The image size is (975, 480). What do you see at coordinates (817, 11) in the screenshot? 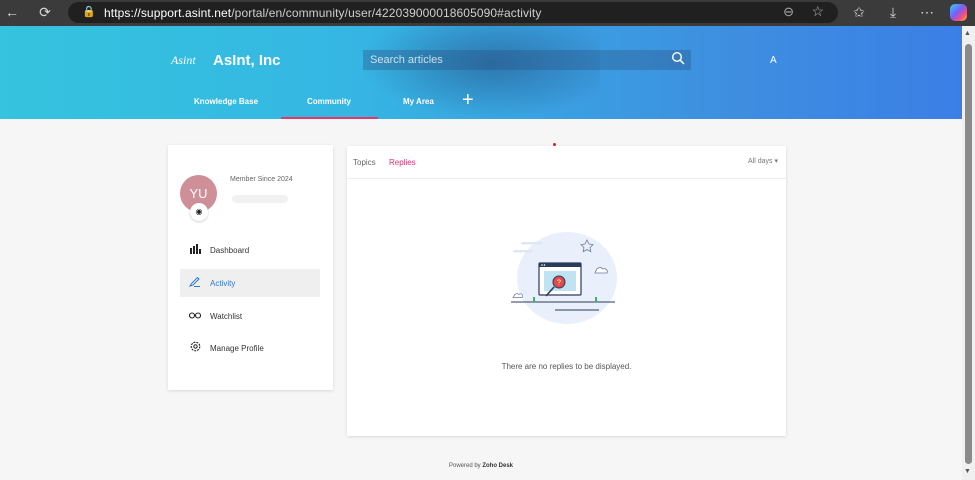
I see `favorite-star-icon: ☆` at bounding box center [817, 11].